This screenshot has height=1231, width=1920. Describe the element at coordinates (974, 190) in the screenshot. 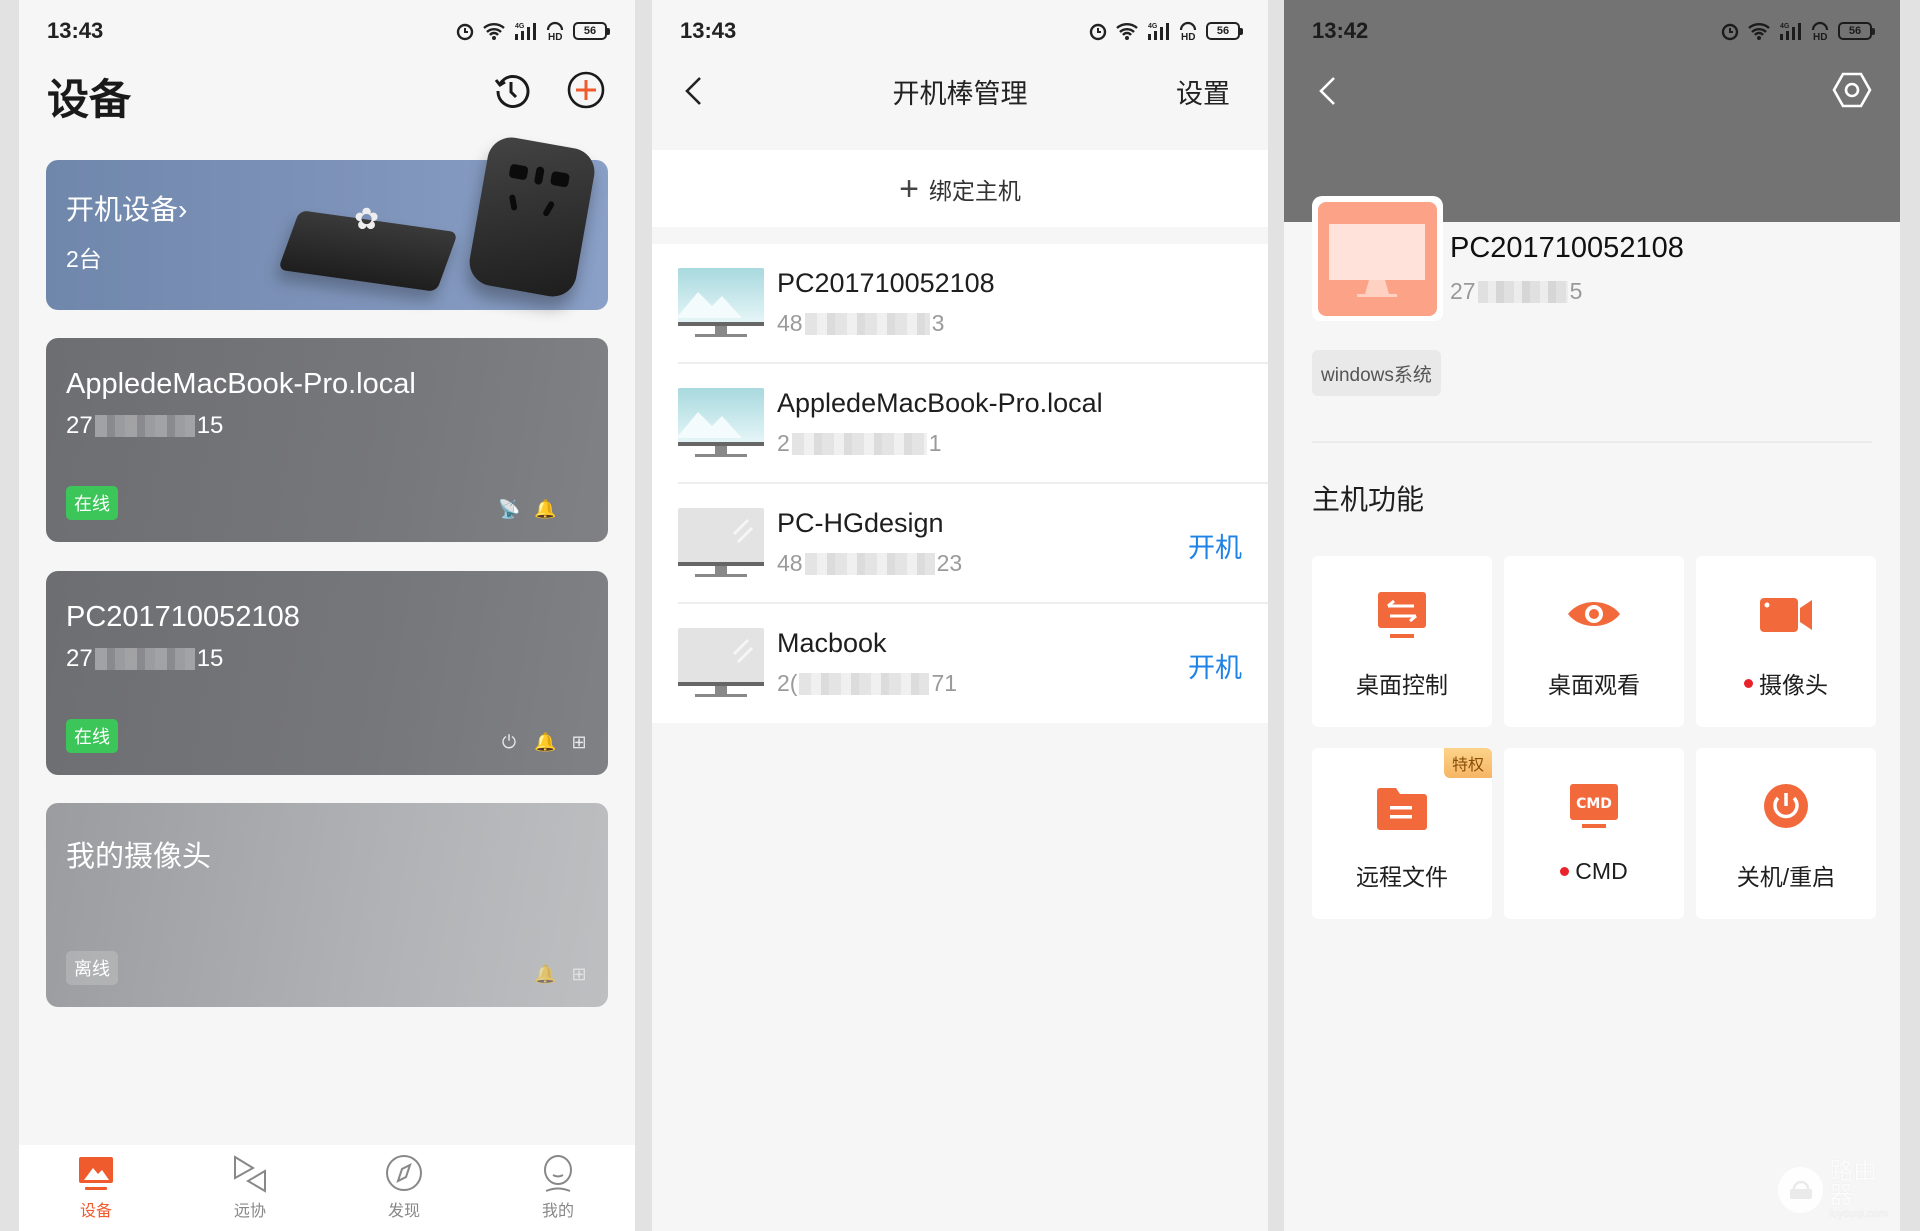

I see `bind-host-label: 绑定主机` at that location.